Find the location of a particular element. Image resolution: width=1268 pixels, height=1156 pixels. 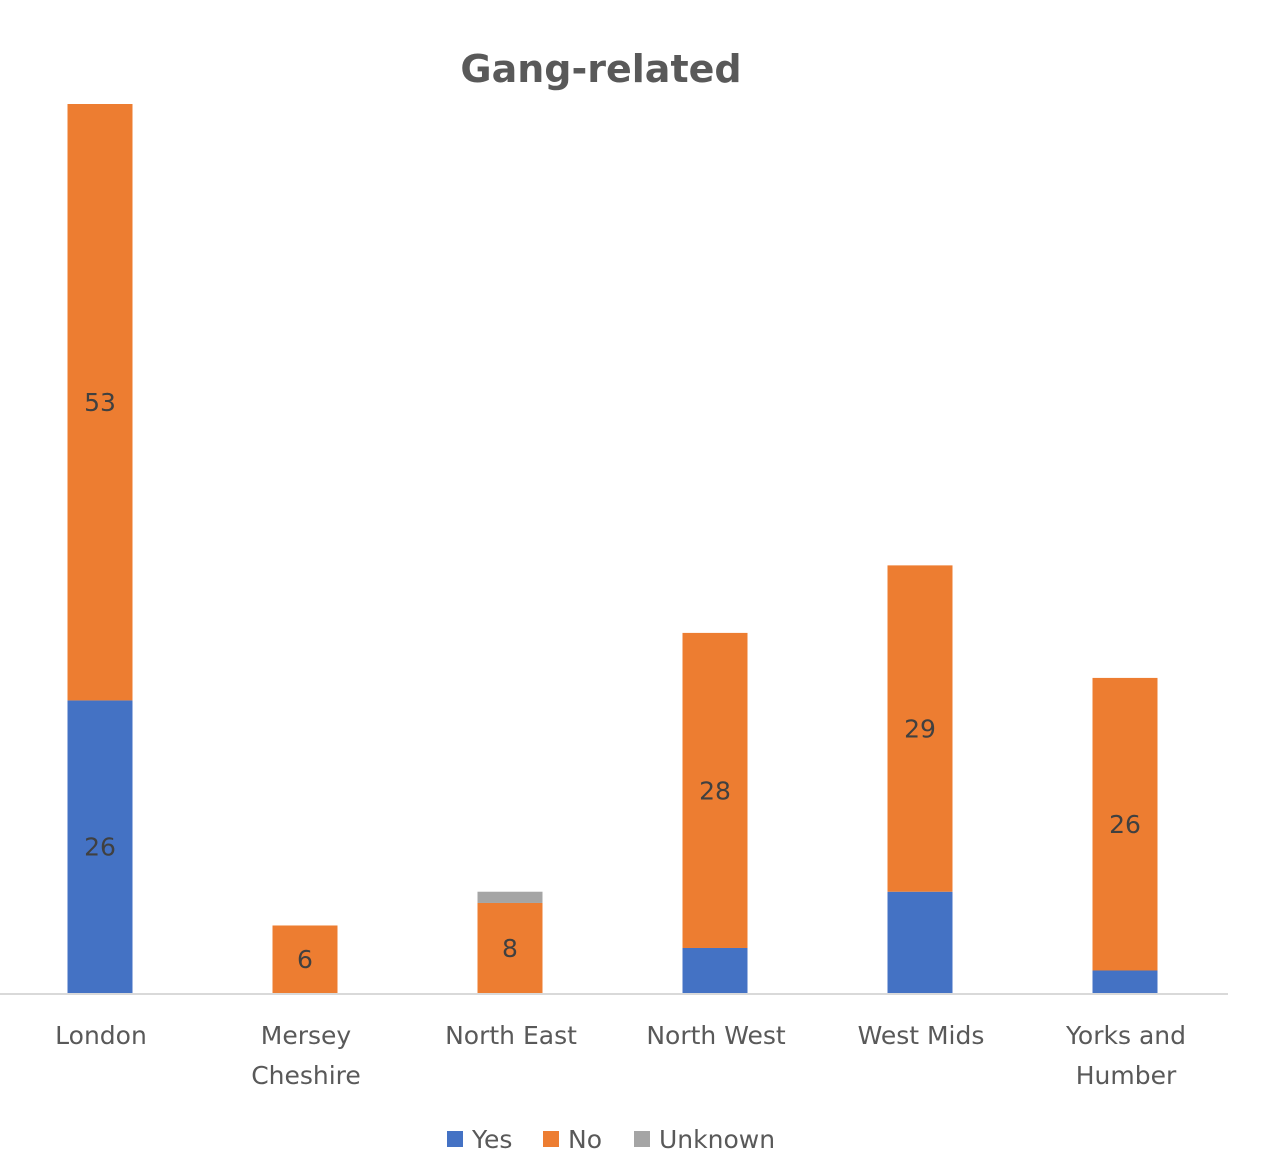

legend-label: Unknown is located at coordinates (717, 1139).